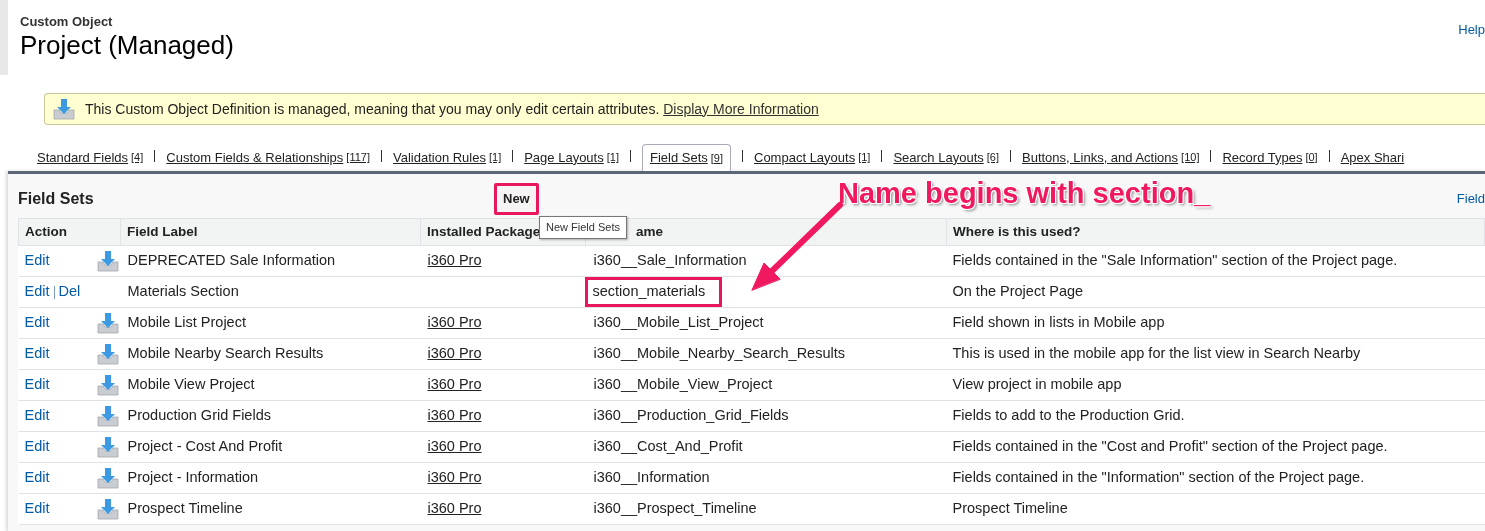 Image resolution: width=1485 pixels, height=531 pixels. What do you see at coordinates (690, 415) in the screenshot?
I see `table-cell-text: i360__Production_Grid_Fields` at bounding box center [690, 415].